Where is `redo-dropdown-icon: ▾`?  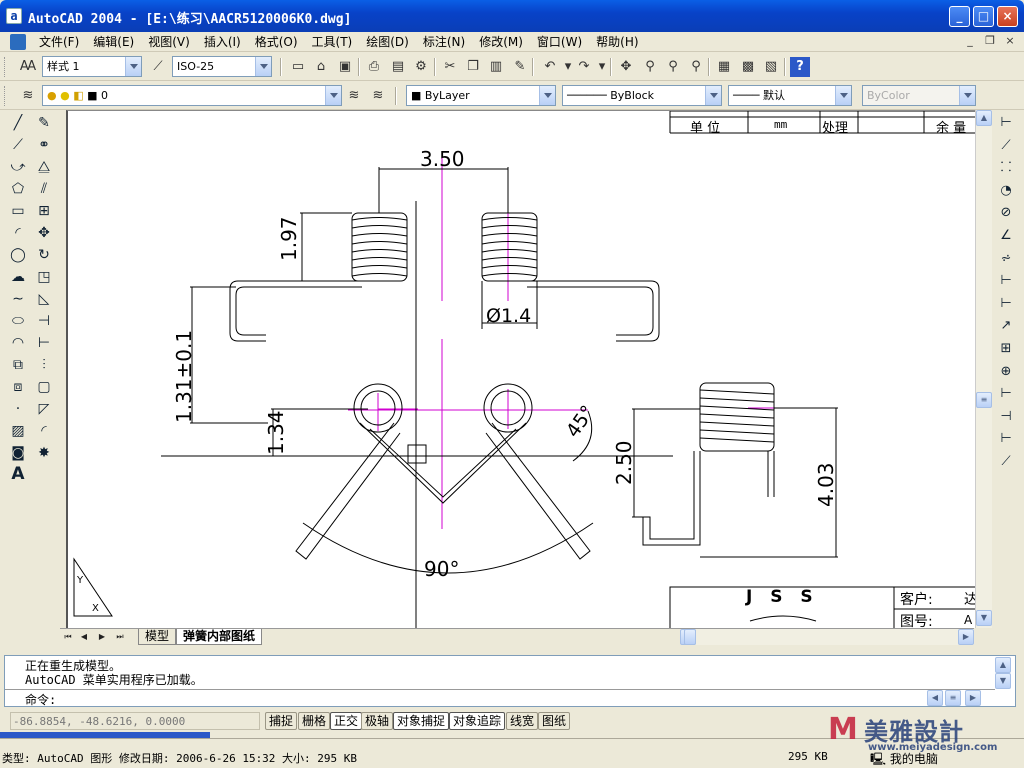
redo-dropdown-icon: ▾ is located at coordinates (602, 67).